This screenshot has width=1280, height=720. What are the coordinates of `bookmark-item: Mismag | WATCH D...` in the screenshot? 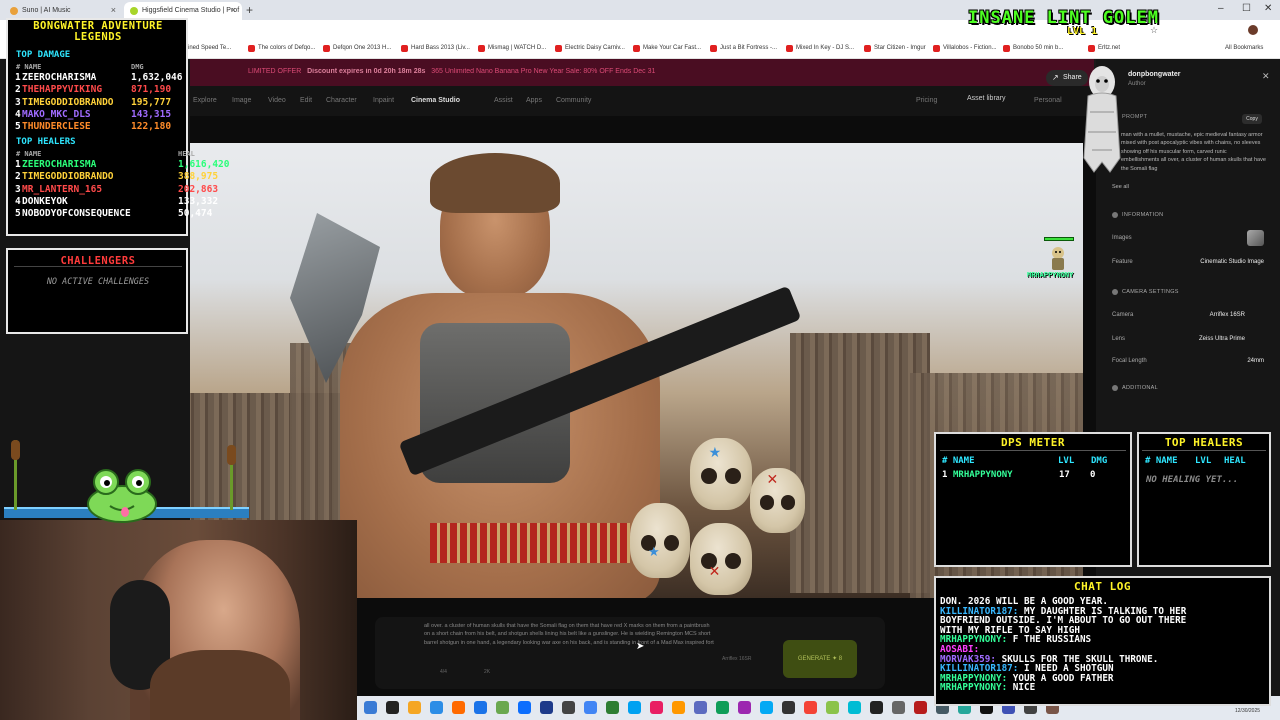 It's located at (512, 48).